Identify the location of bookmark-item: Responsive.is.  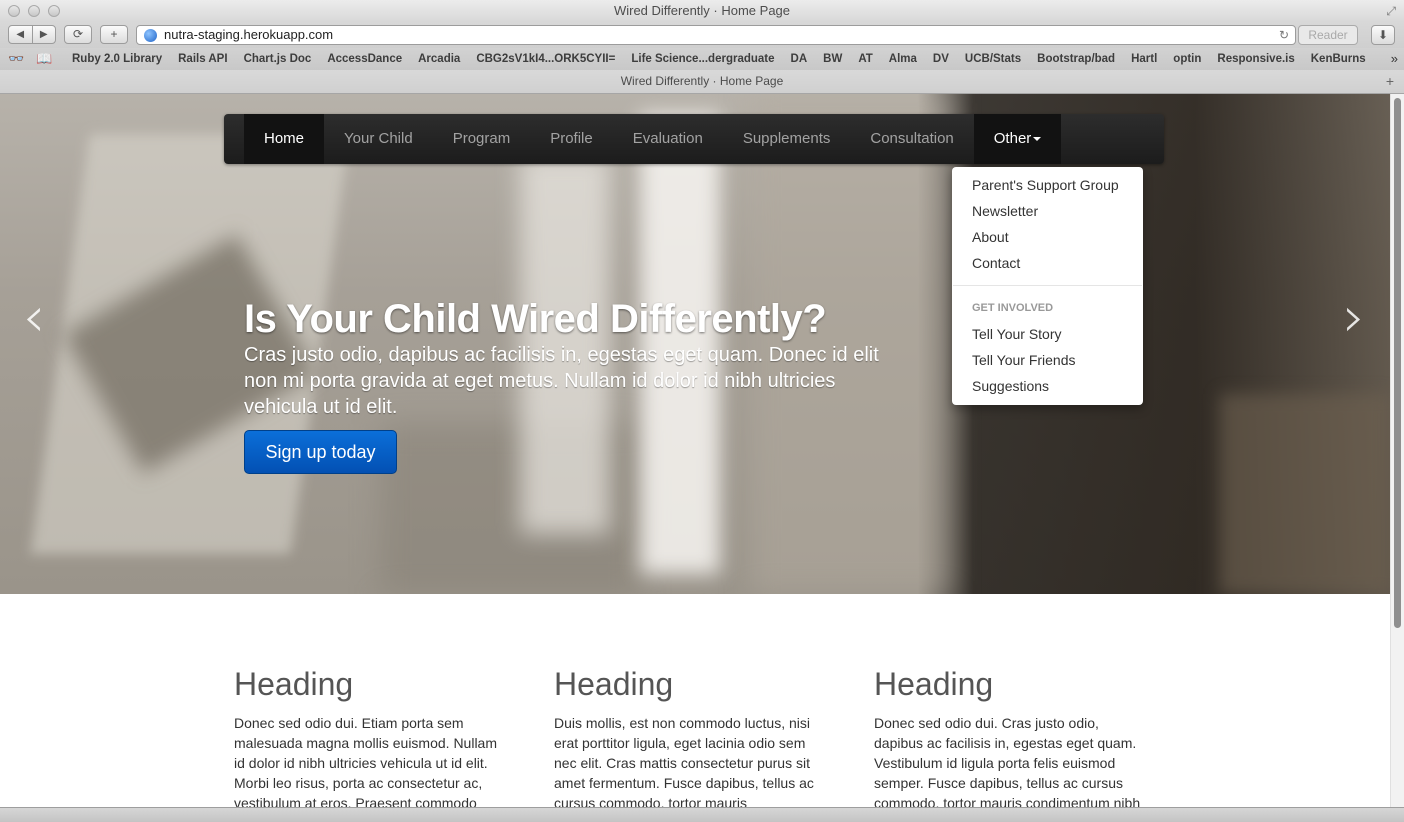
(1255, 59).